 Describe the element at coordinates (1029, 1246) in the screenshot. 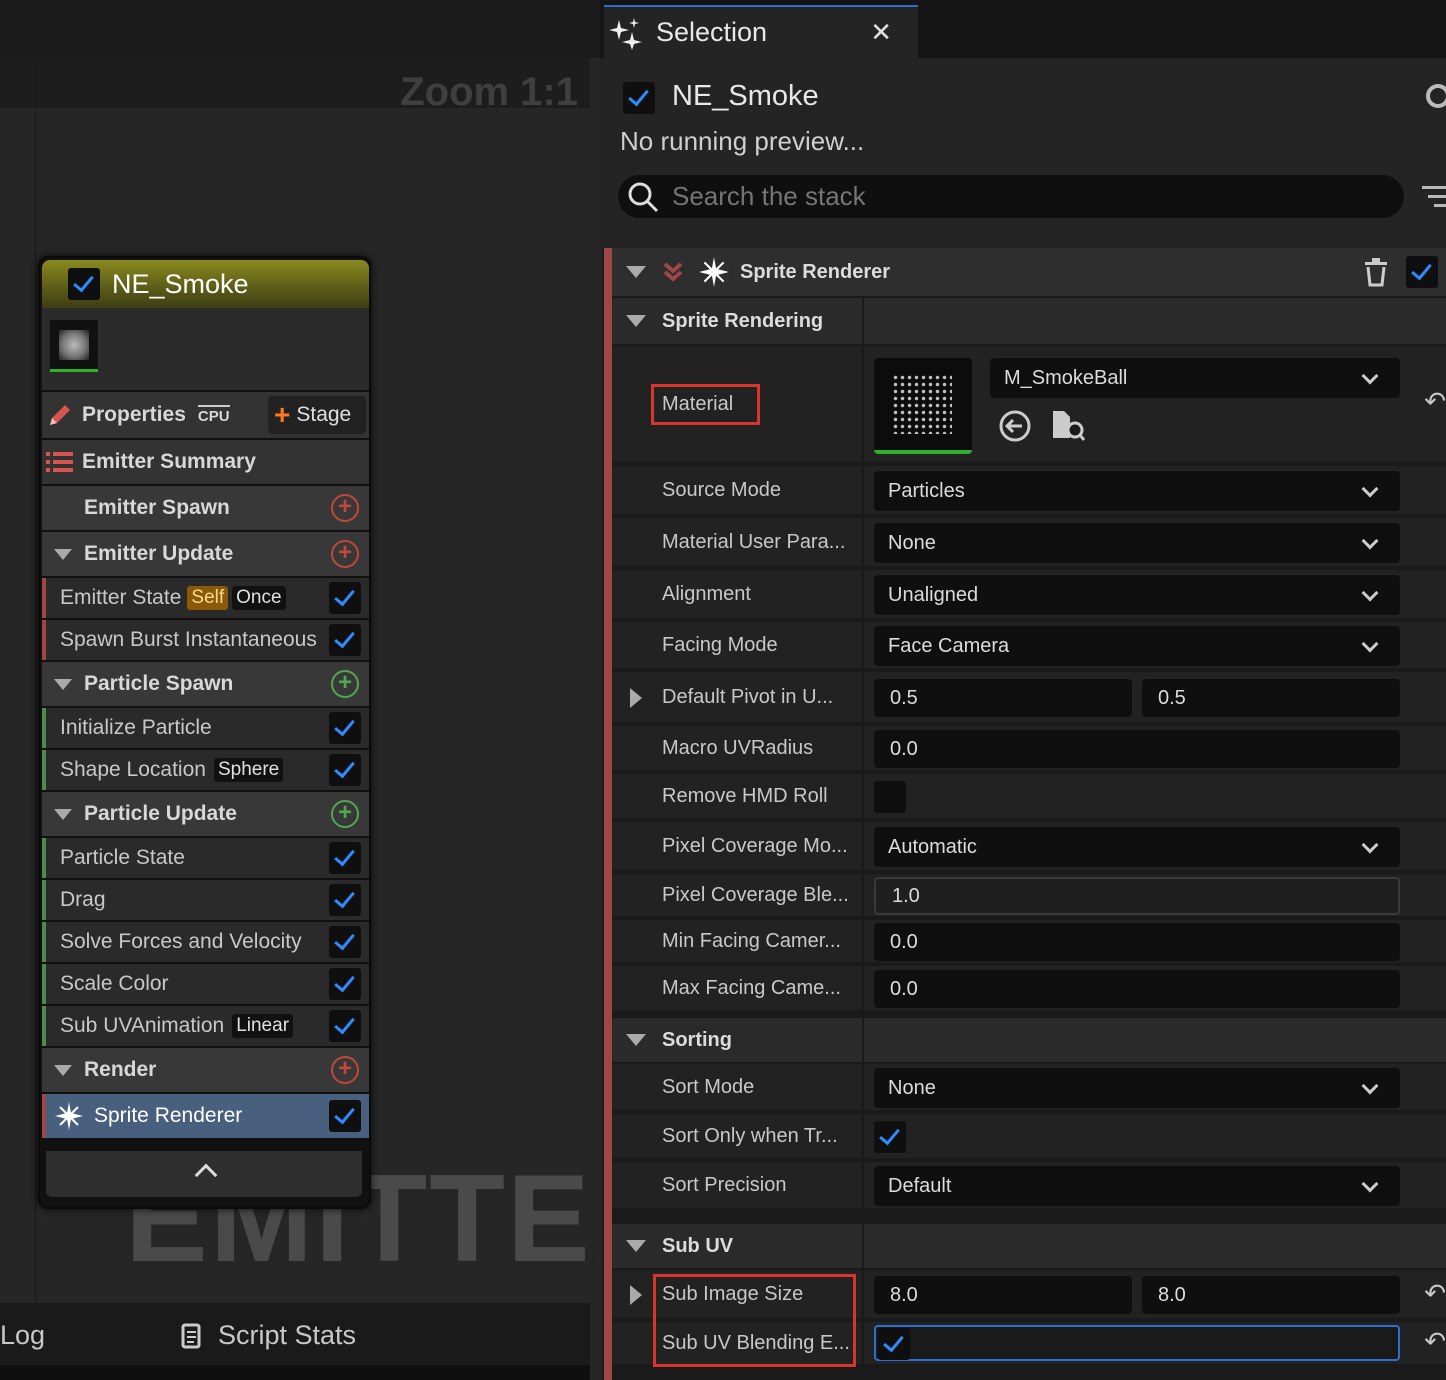

I see `sub-uv-category: Sub UV` at that location.